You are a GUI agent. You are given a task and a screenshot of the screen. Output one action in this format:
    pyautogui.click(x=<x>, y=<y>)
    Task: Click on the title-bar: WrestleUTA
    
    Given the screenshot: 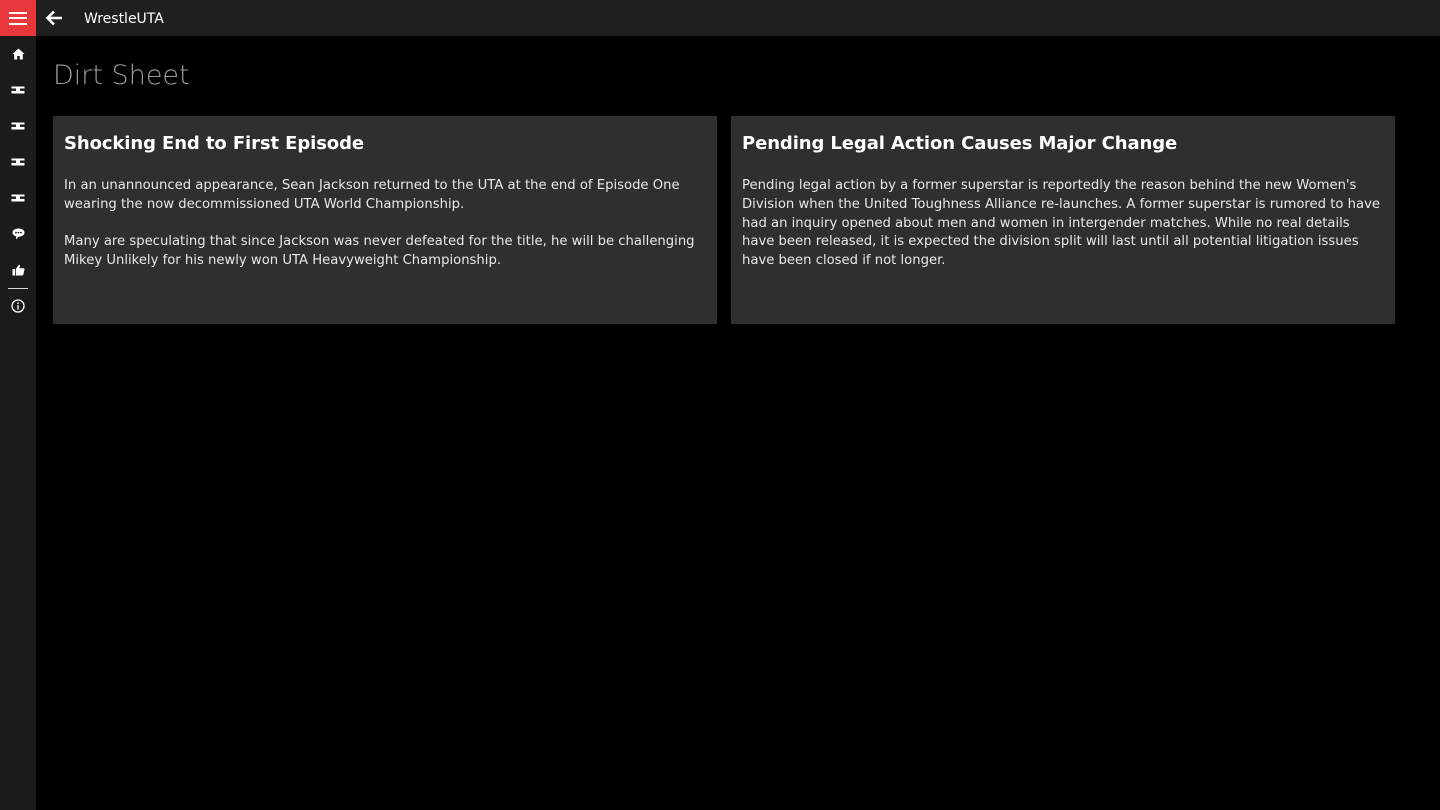 What is the action you would take?
    pyautogui.click(x=720, y=18)
    